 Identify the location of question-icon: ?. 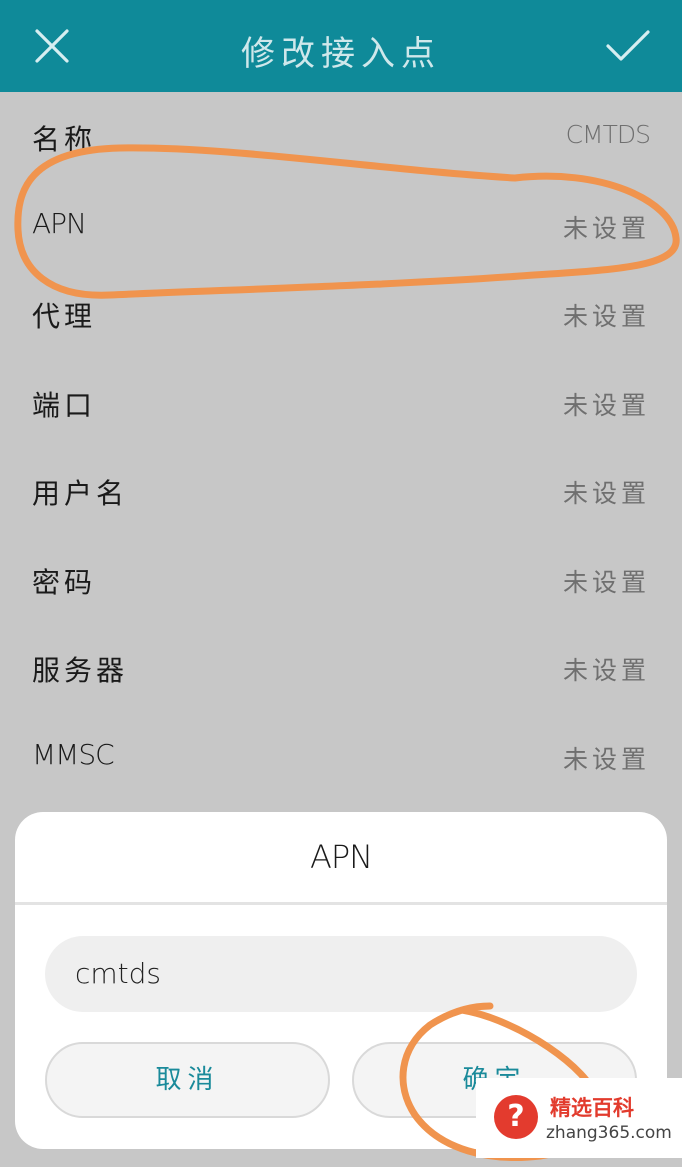
(516, 1117).